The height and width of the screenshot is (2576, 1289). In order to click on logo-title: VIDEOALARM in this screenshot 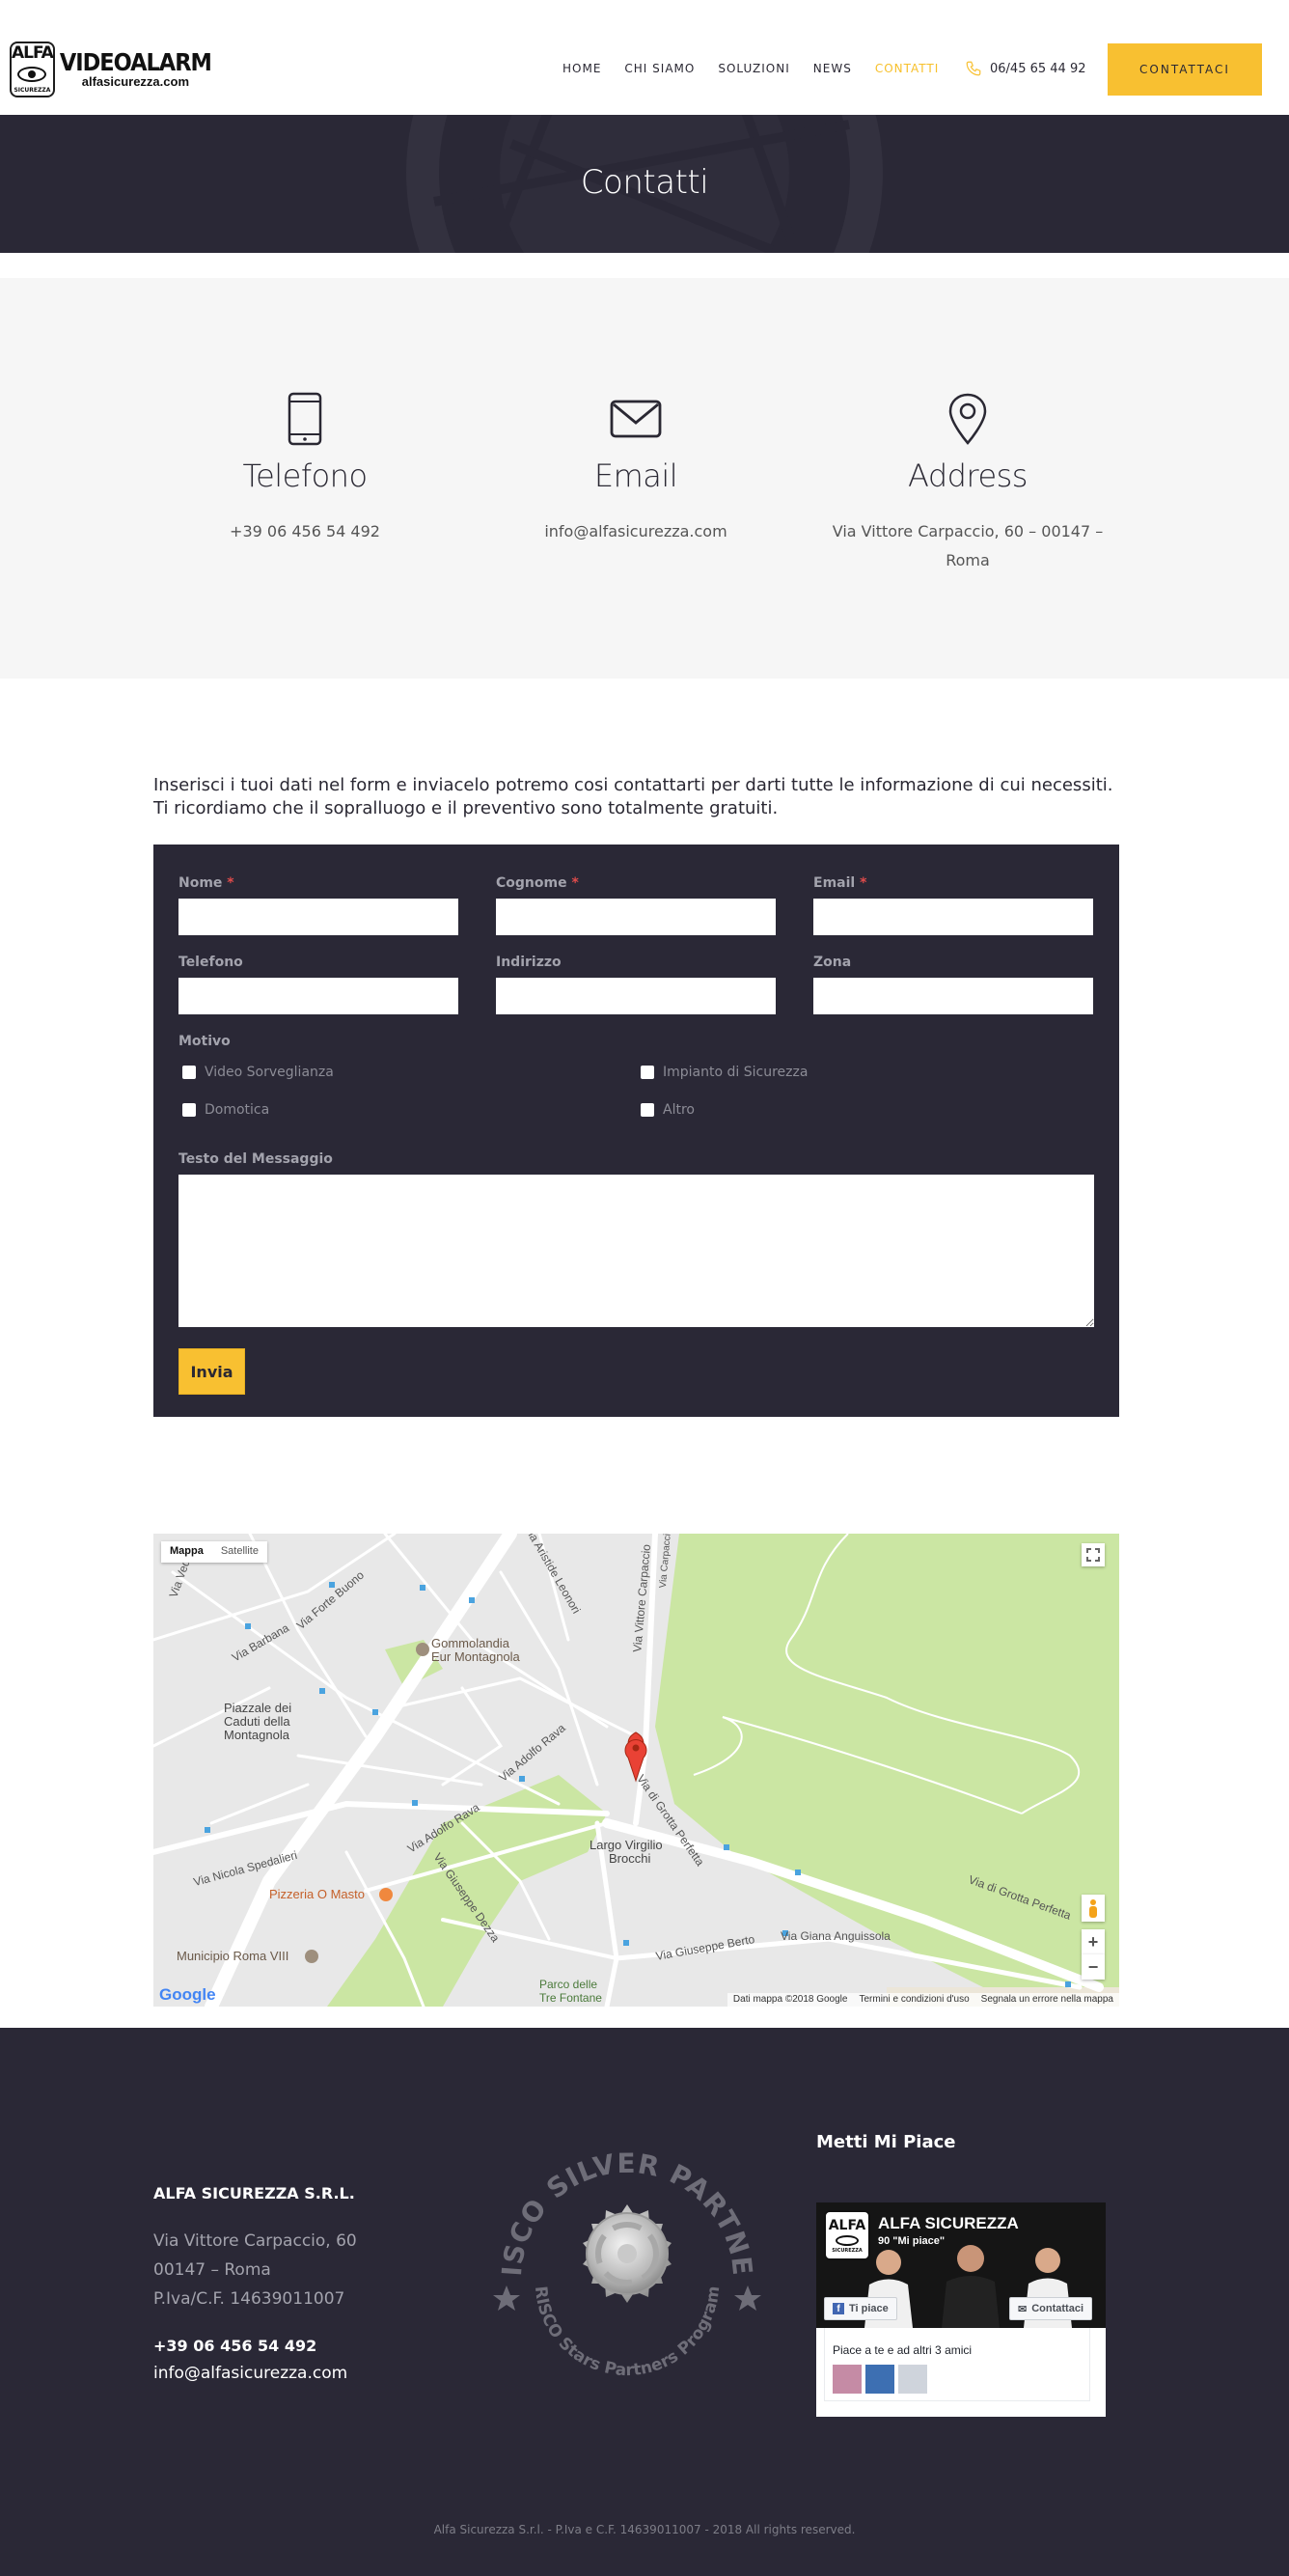, I will do `click(135, 62)`.